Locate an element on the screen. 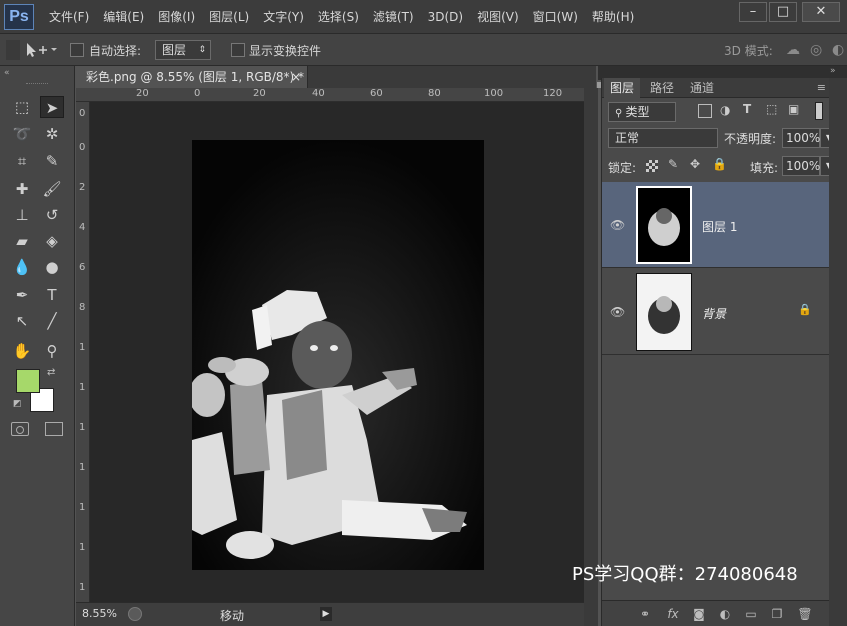 This screenshot has height=626, width=847. panel-menu-icon: ≡ is located at coordinates (821, 87).